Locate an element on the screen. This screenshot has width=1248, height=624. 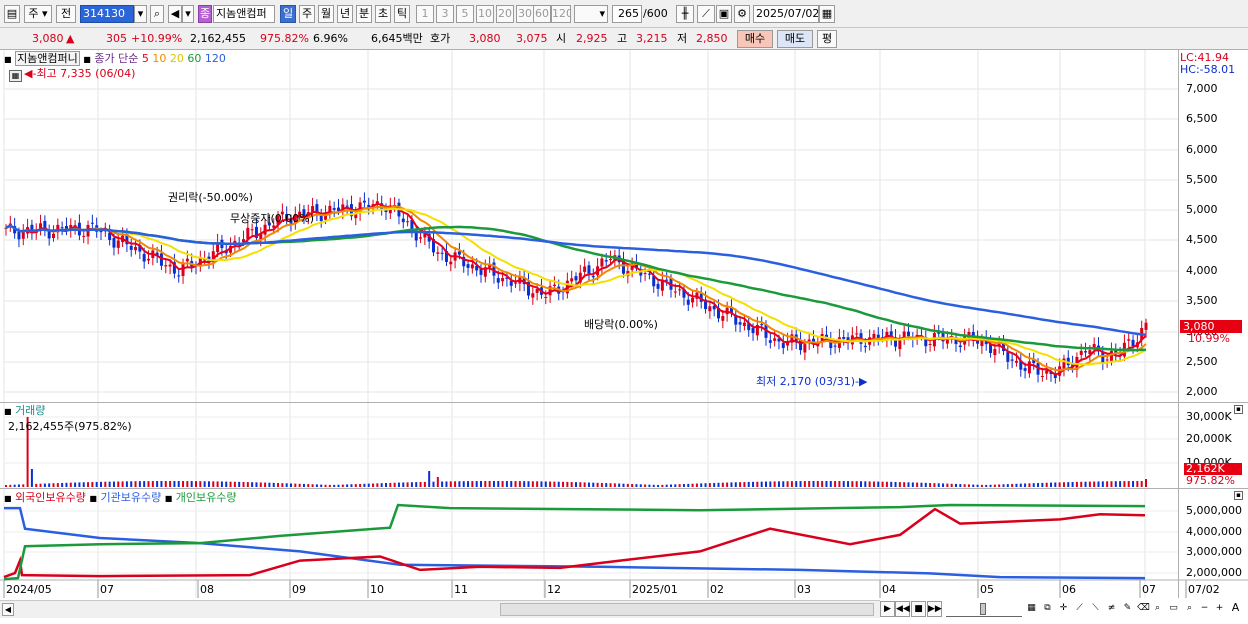
tab-month: 월 is located at coordinates (326, 14).